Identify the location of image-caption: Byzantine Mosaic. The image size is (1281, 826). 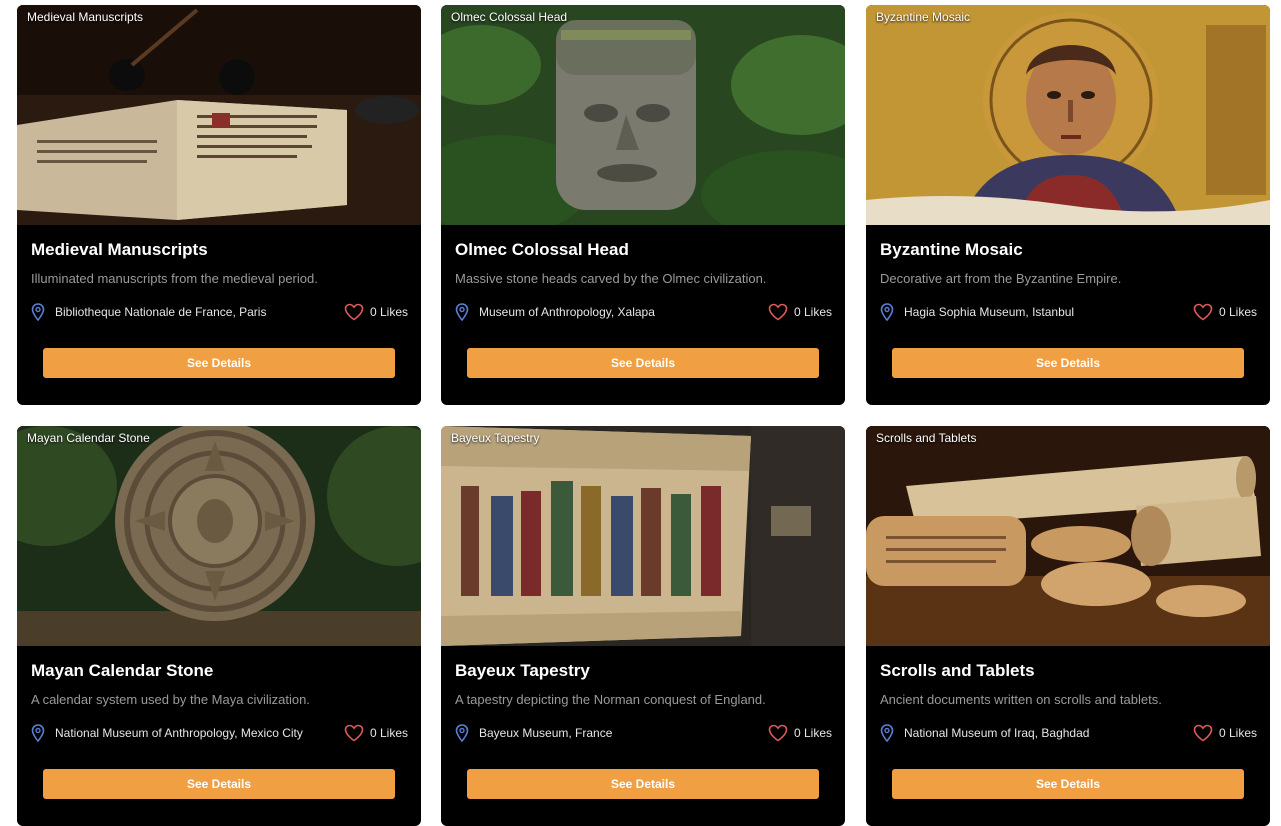
(923, 17).